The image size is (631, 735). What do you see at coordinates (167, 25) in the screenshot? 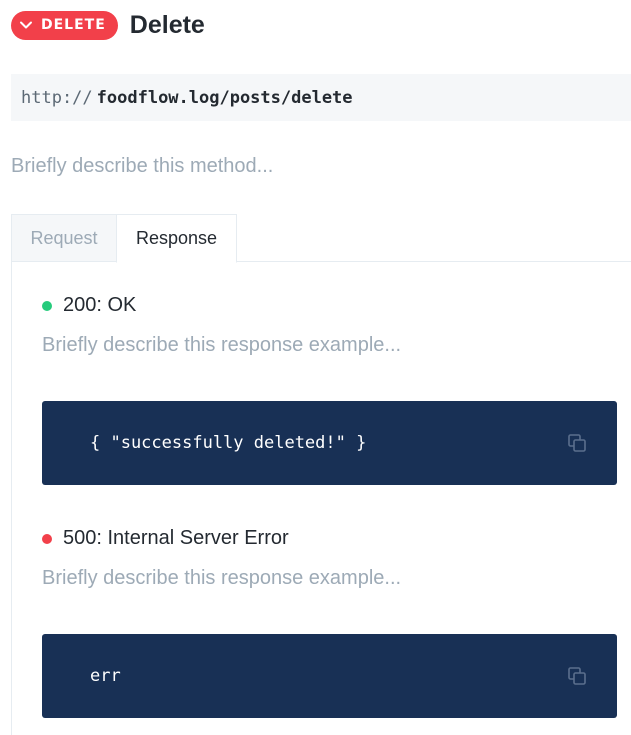
I see `page-title: Delete` at bounding box center [167, 25].